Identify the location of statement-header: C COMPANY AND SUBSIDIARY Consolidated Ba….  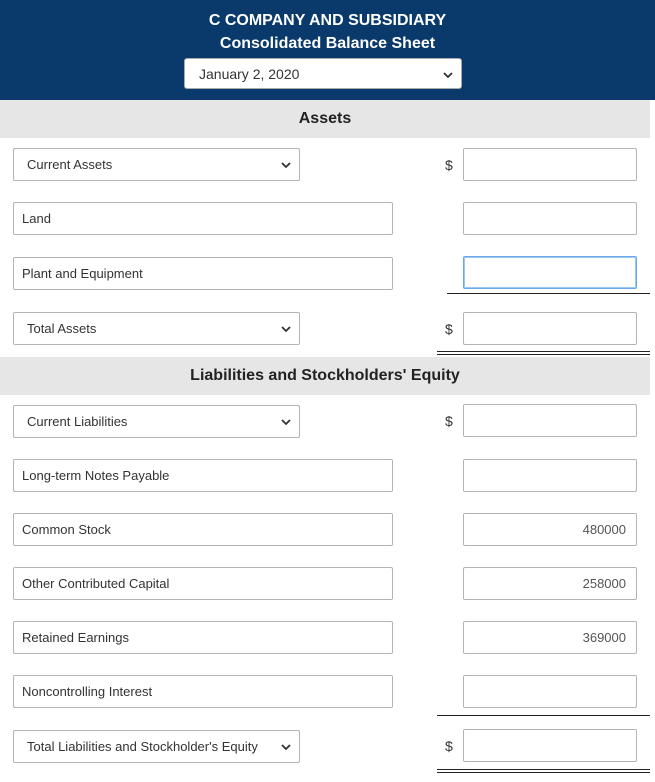
(327, 50).